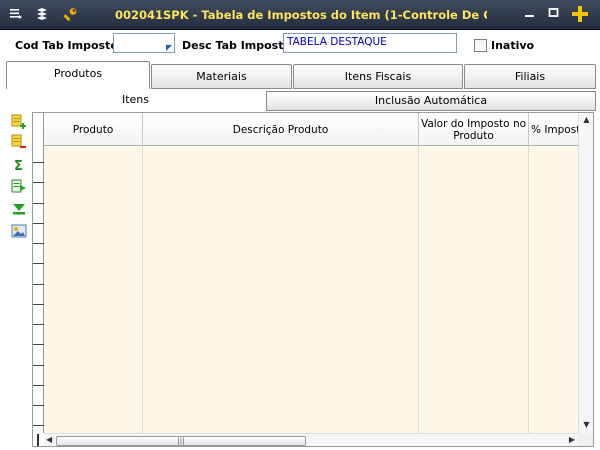 This screenshot has width=600, height=450. What do you see at coordinates (530, 76) in the screenshot?
I see `tab-filiais: Filiais` at bounding box center [530, 76].